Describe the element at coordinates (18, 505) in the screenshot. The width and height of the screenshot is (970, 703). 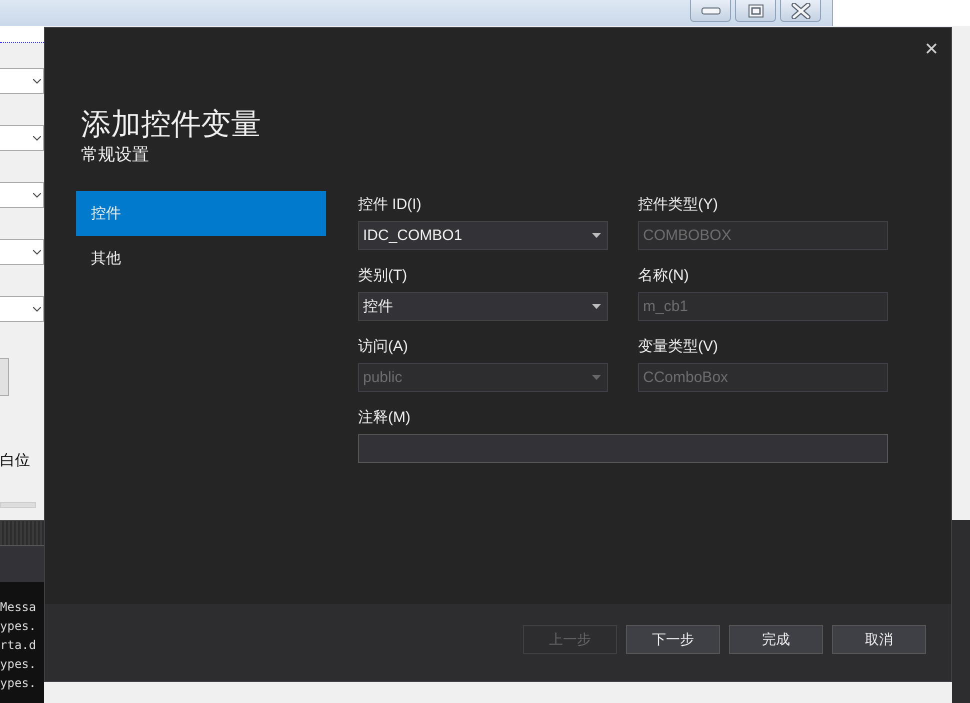
I see `scrollbar` at that location.